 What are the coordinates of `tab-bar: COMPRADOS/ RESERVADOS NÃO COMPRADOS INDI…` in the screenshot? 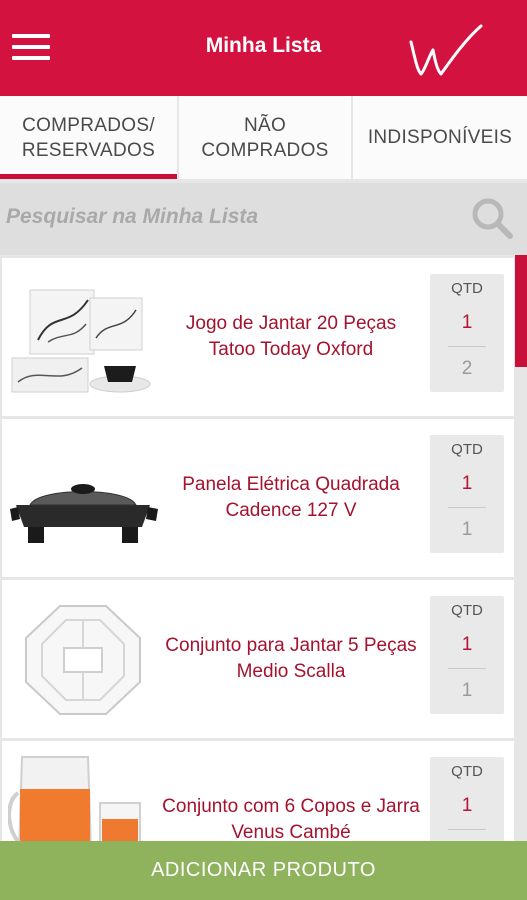 It's located at (263, 137).